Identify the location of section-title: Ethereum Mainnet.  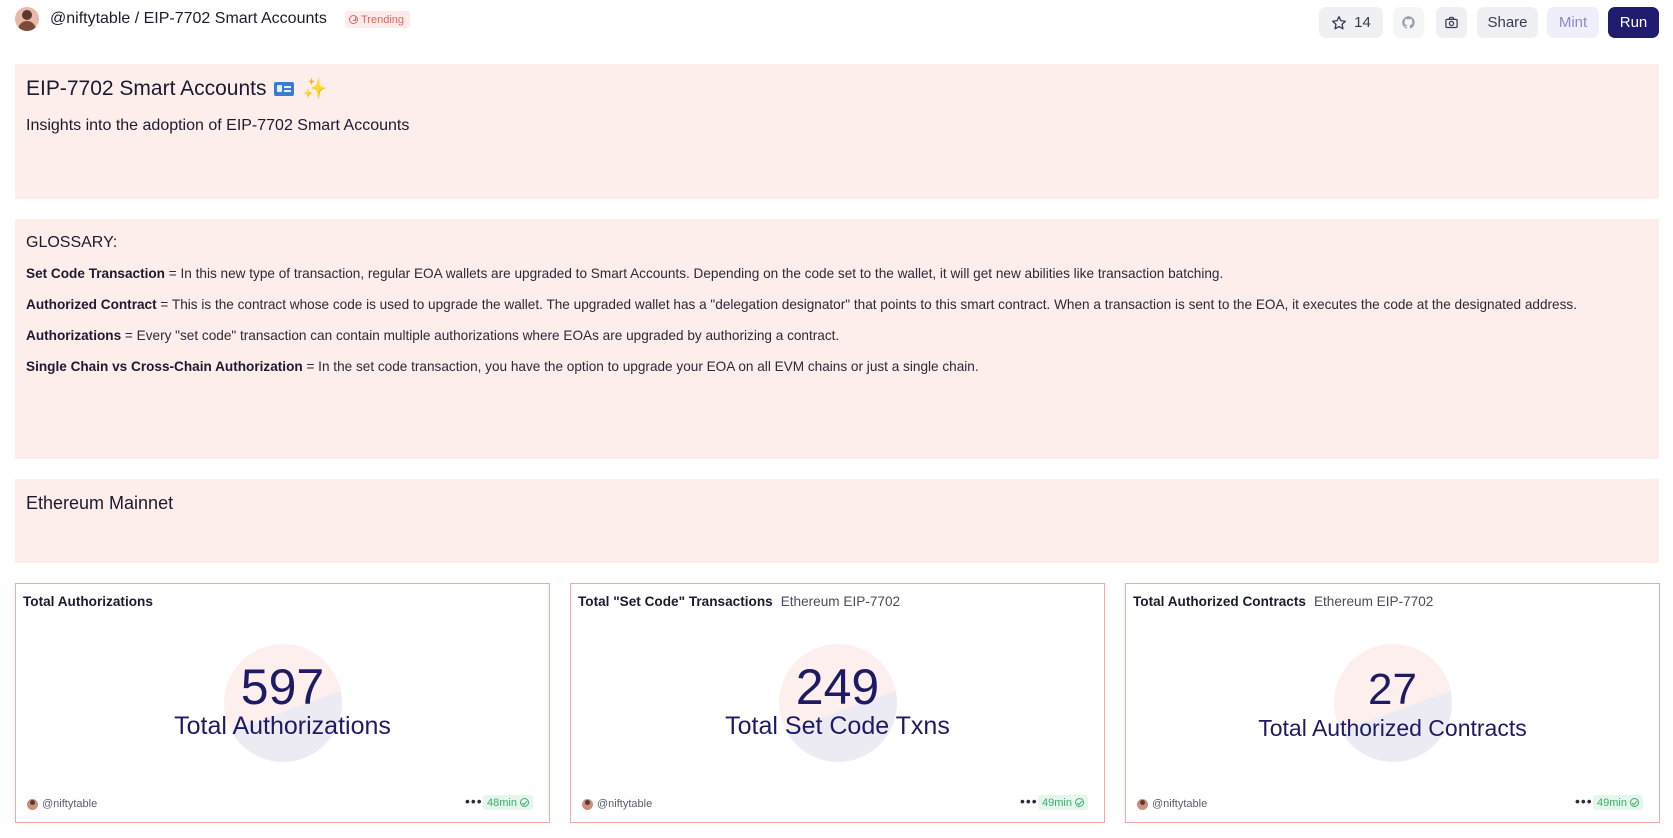
(100, 503).